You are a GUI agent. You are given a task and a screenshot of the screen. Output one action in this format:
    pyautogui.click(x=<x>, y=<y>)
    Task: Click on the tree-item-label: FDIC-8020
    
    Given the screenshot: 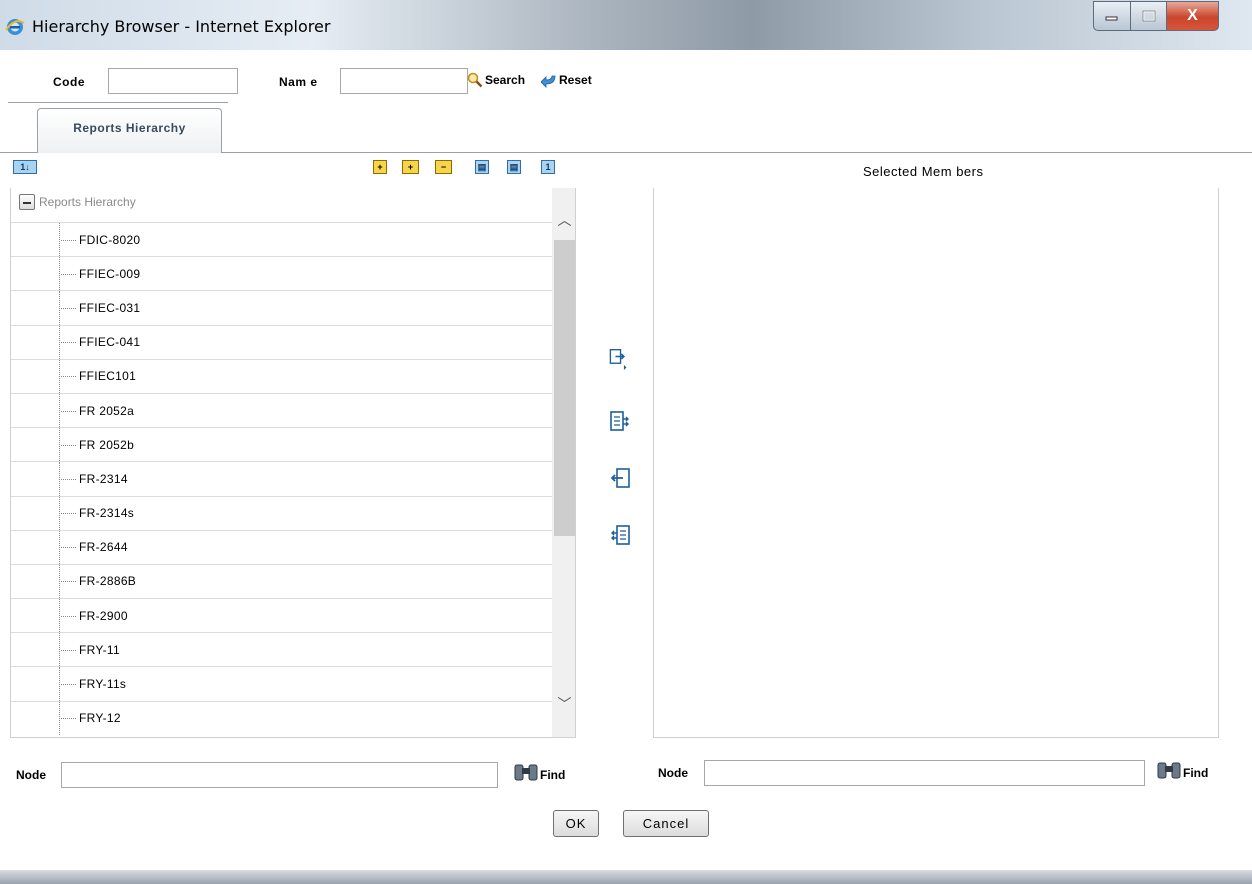 What is the action you would take?
    pyautogui.click(x=110, y=239)
    